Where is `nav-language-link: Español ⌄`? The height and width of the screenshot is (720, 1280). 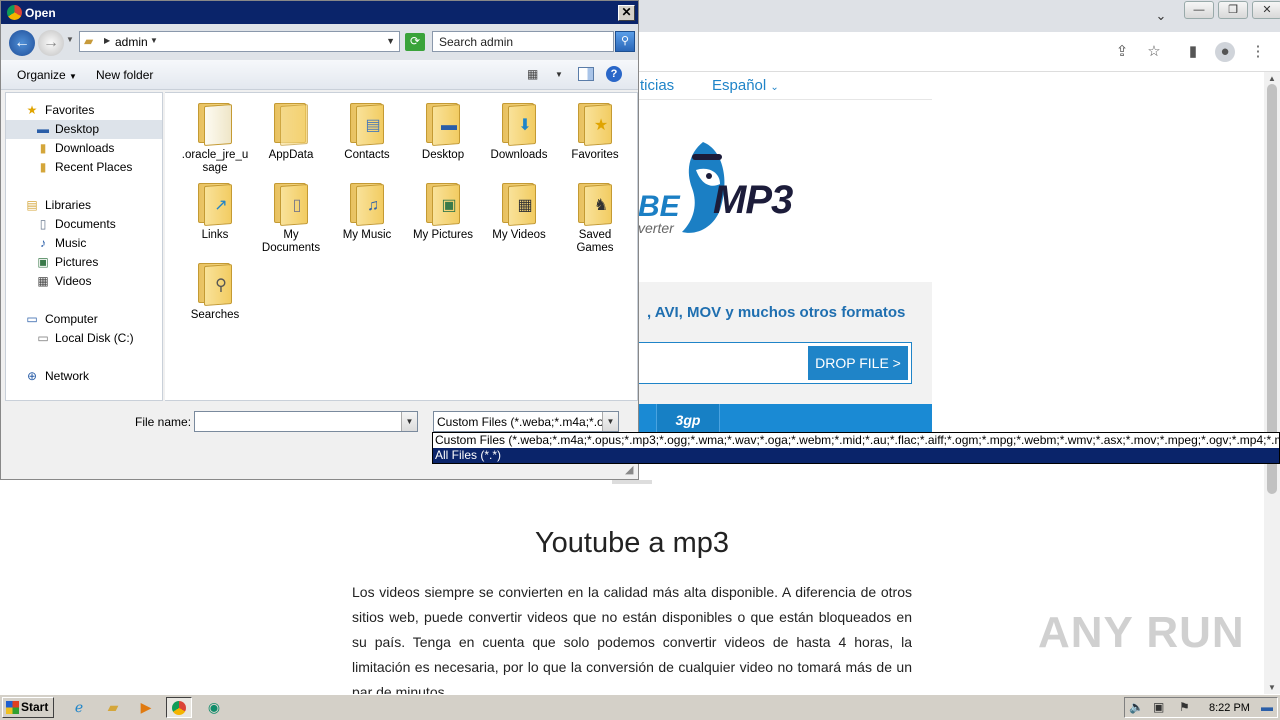
nav-language-link: Español ⌄ is located at coordinates (745, 85).